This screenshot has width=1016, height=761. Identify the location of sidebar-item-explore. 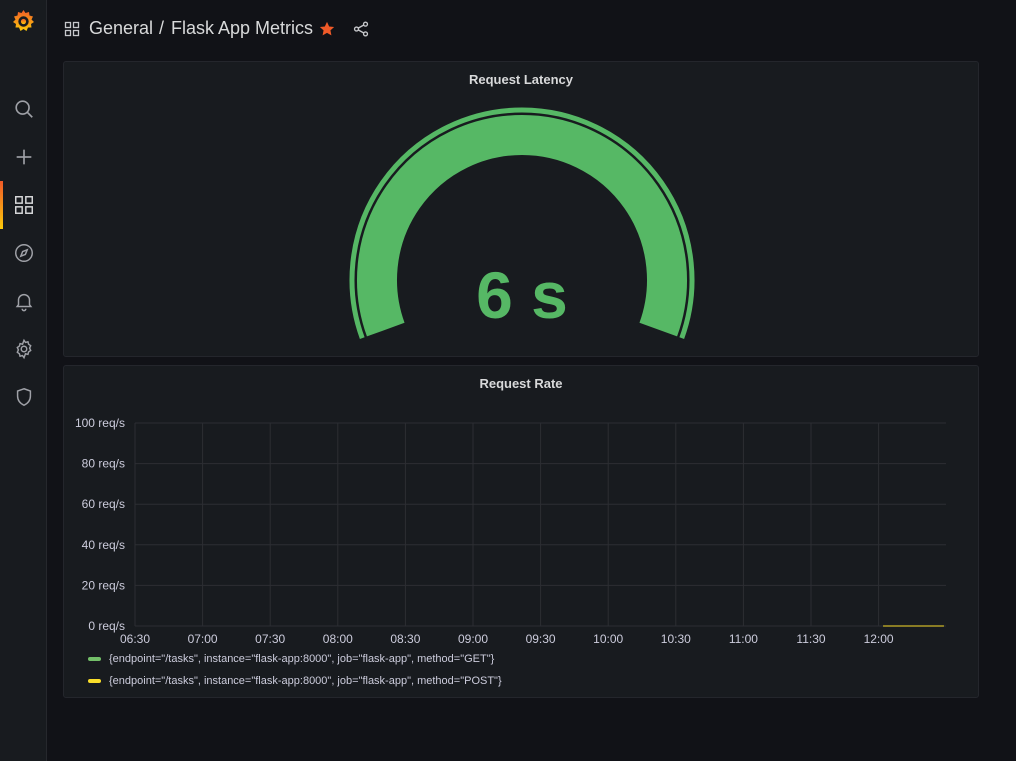
(23, 253).